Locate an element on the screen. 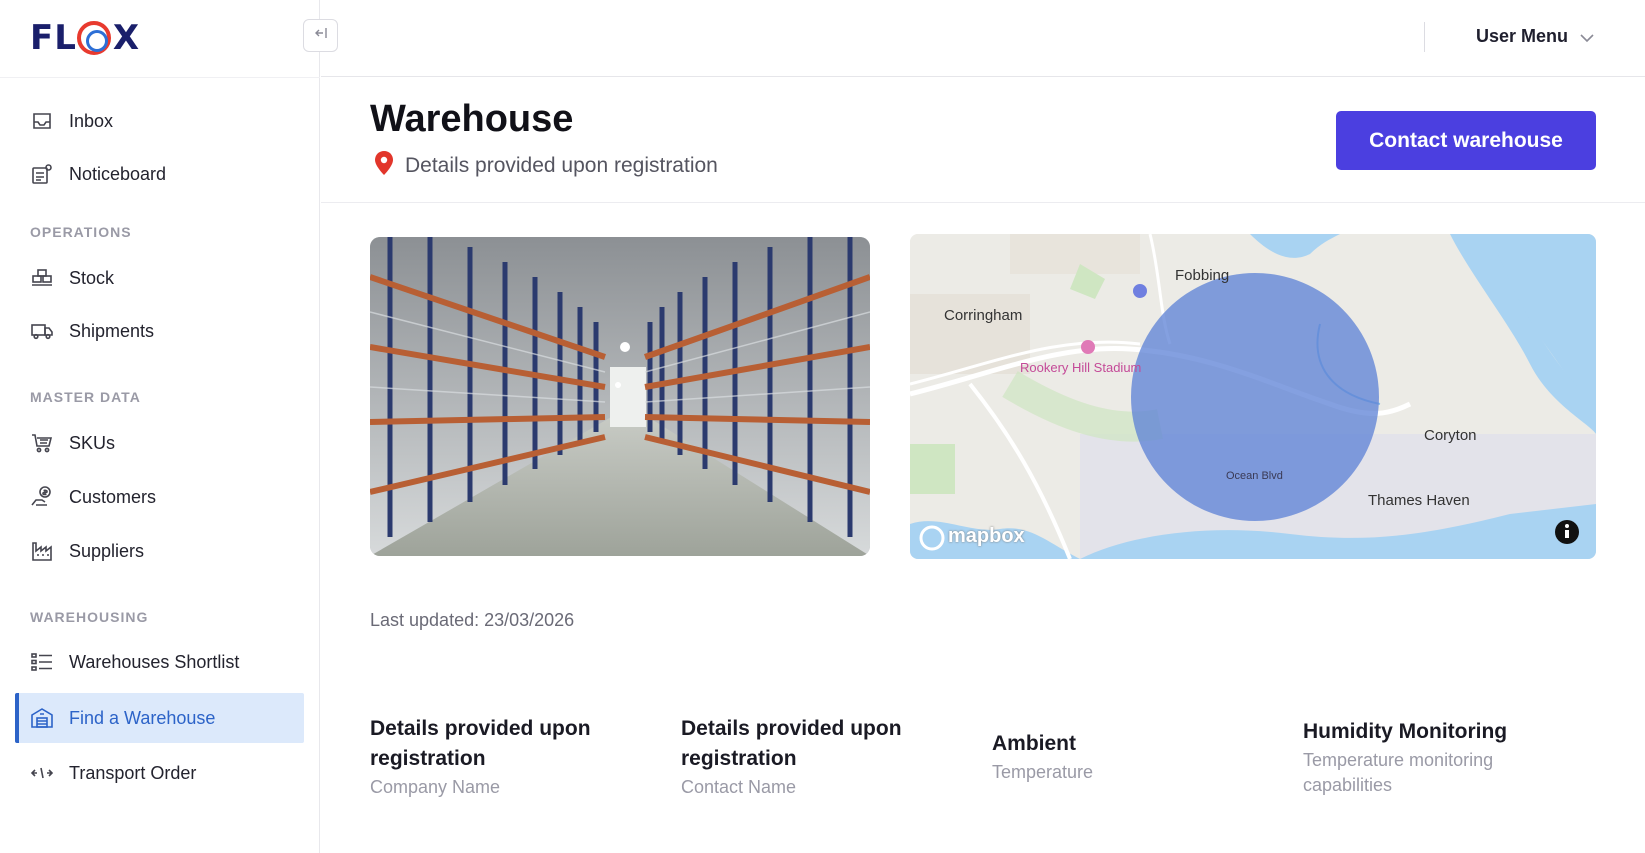 This screenshot has height=853, width=1645. sidebar-item-transport-order: Transport Order is located at coordinates (159, 773).